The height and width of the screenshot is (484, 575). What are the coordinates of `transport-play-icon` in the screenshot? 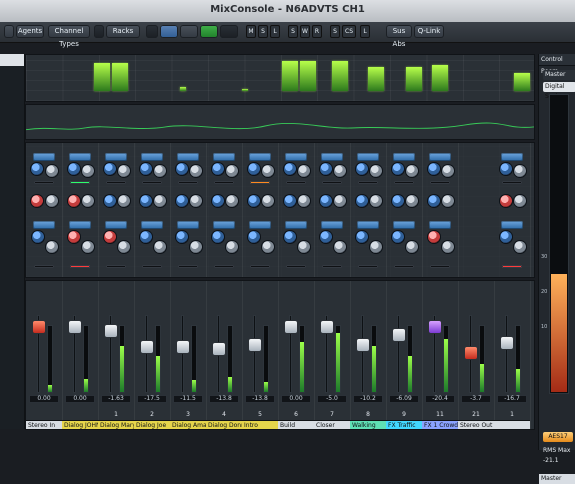 It's located at (209, 31).